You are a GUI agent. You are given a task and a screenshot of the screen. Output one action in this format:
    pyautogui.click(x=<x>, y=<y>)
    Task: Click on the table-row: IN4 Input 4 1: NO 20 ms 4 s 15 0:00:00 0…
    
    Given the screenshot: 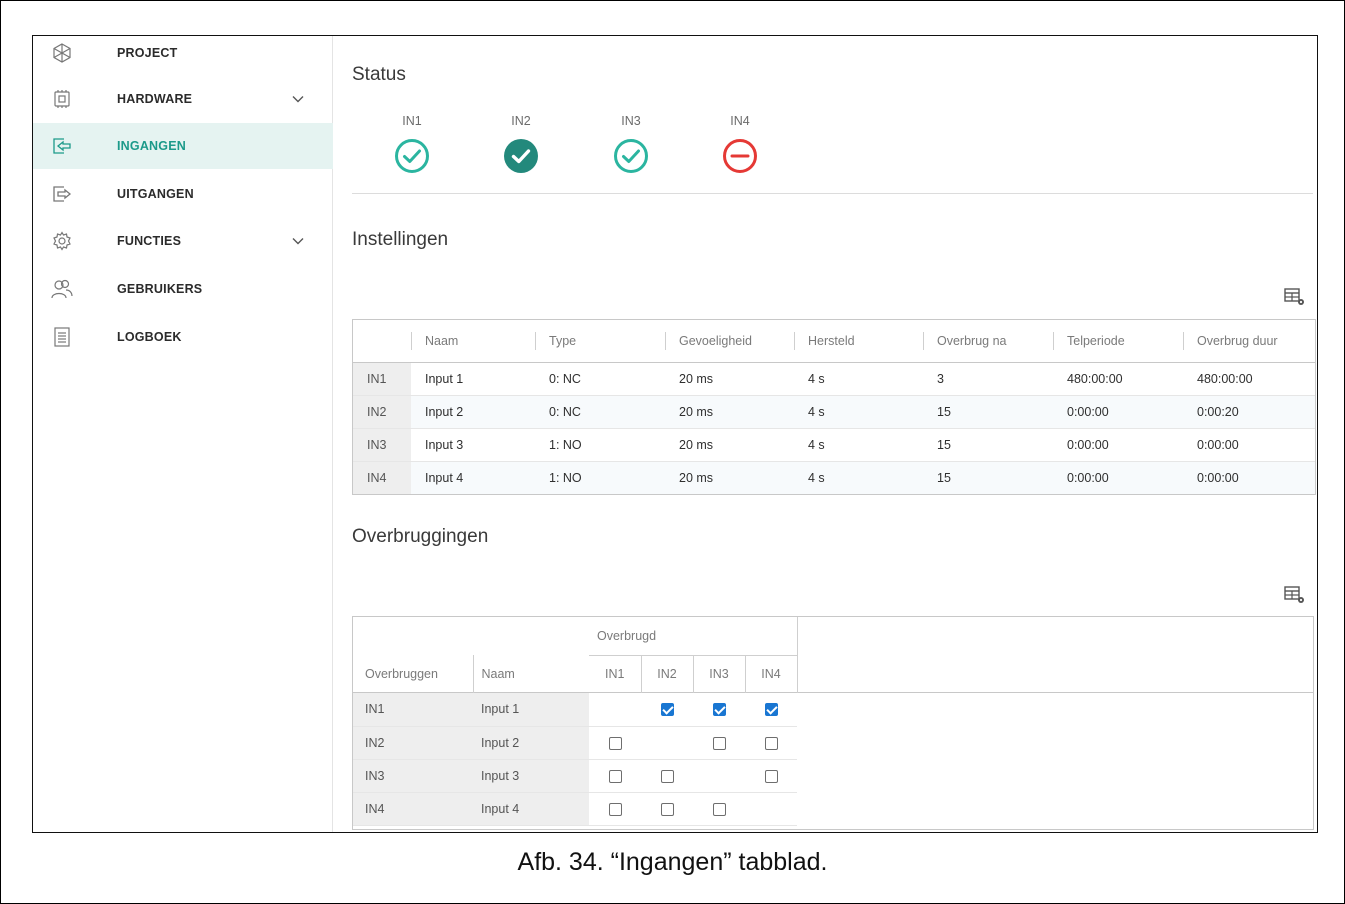 What is the action you would take?
    pyautogui.click(x=834, y=477)
    